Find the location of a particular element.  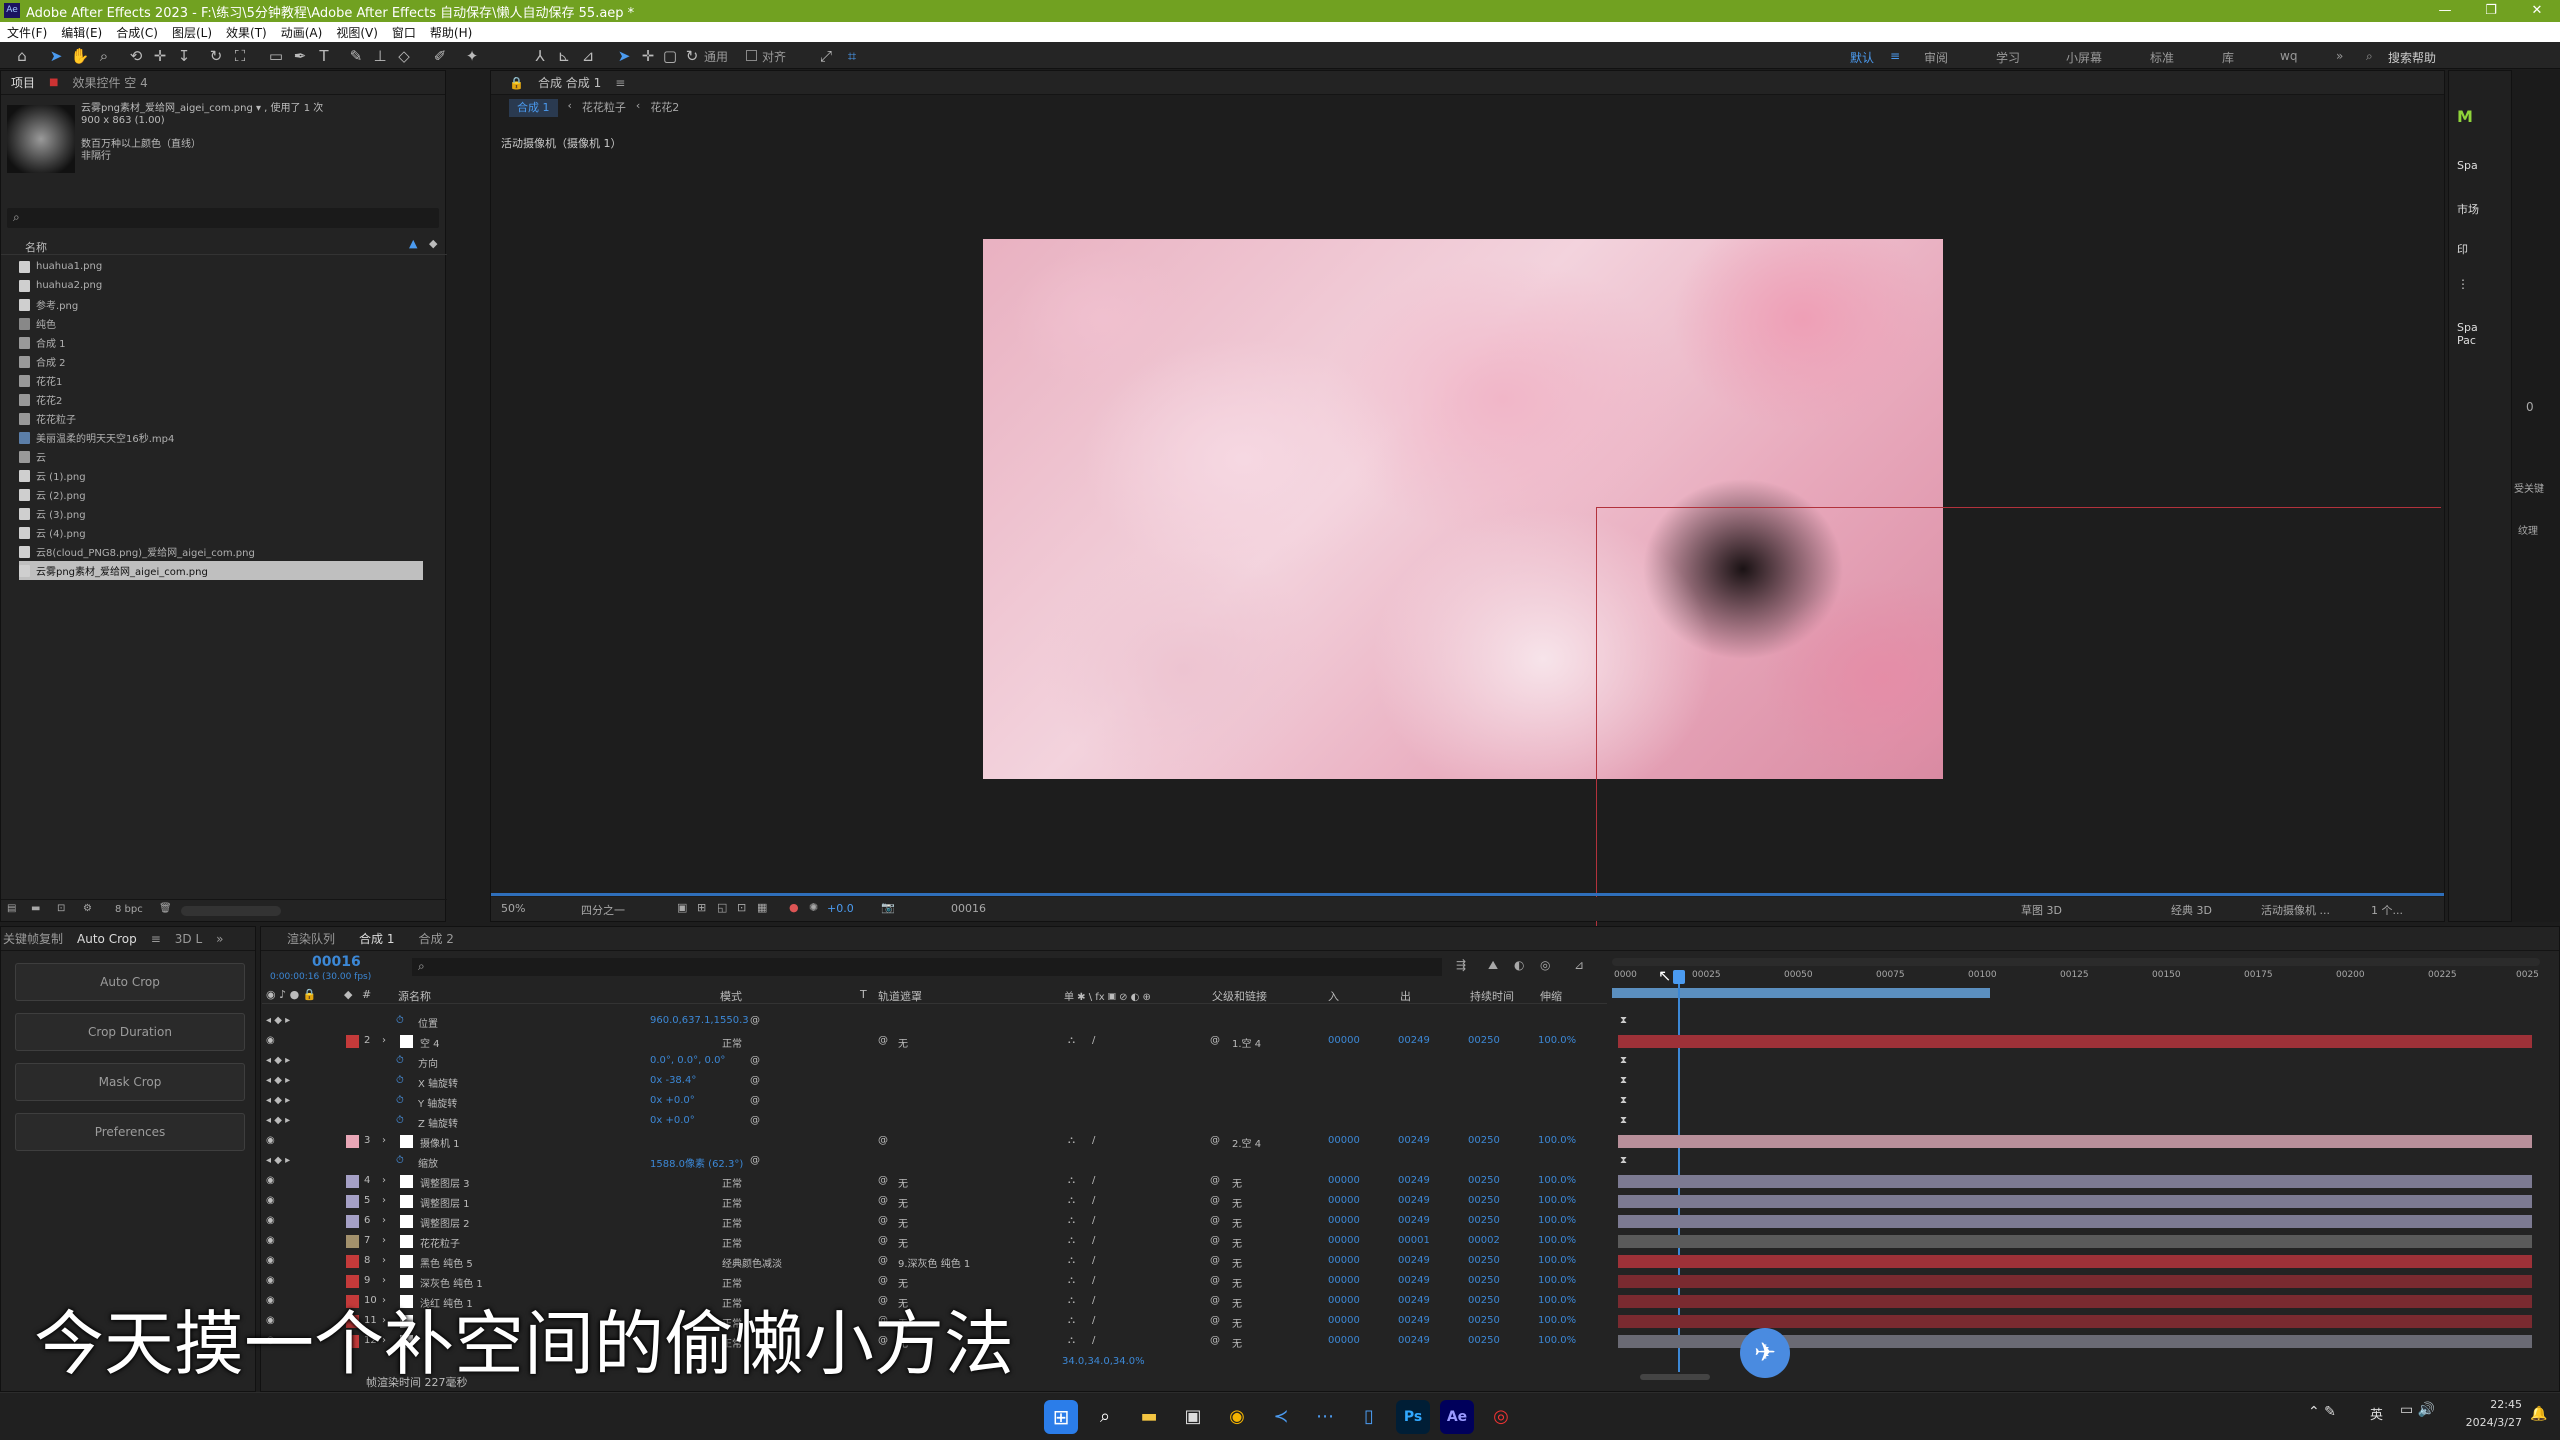

stretch: 100.0% is located at coordinates (1557, 1040).